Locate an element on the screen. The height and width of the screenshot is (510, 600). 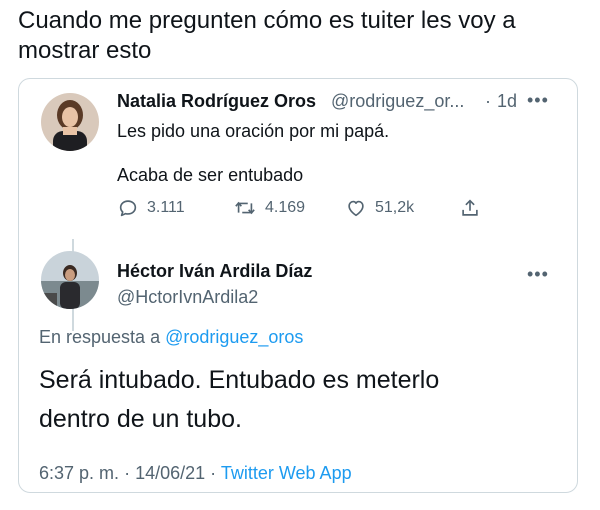
reply-icon is located at coordinates (128, 208).